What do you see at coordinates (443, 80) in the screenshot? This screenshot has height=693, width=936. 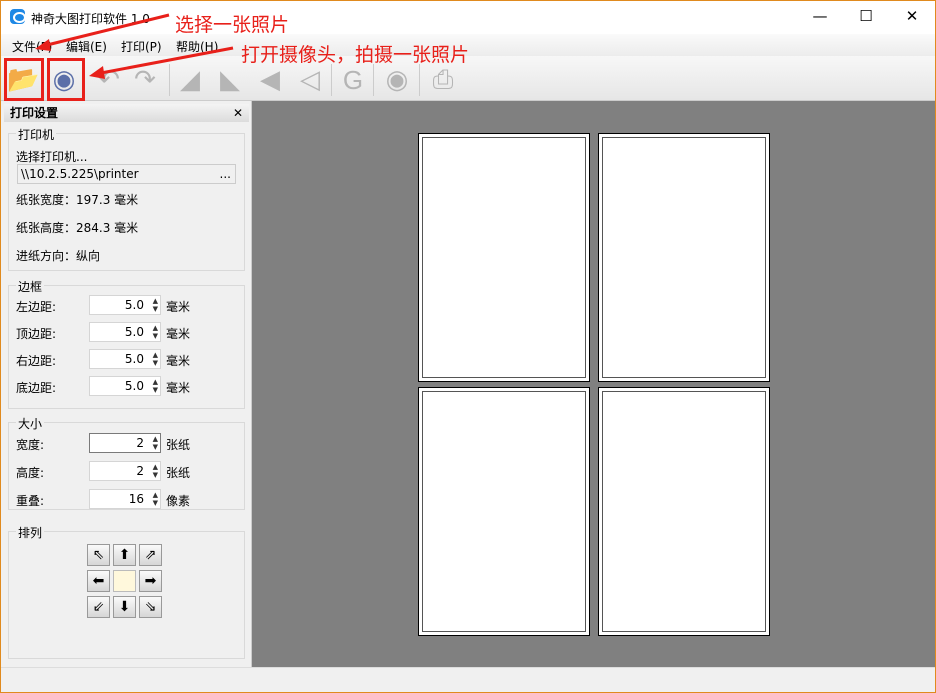 I see `printer-icon: ⎙` at bounding box center [443, 80].